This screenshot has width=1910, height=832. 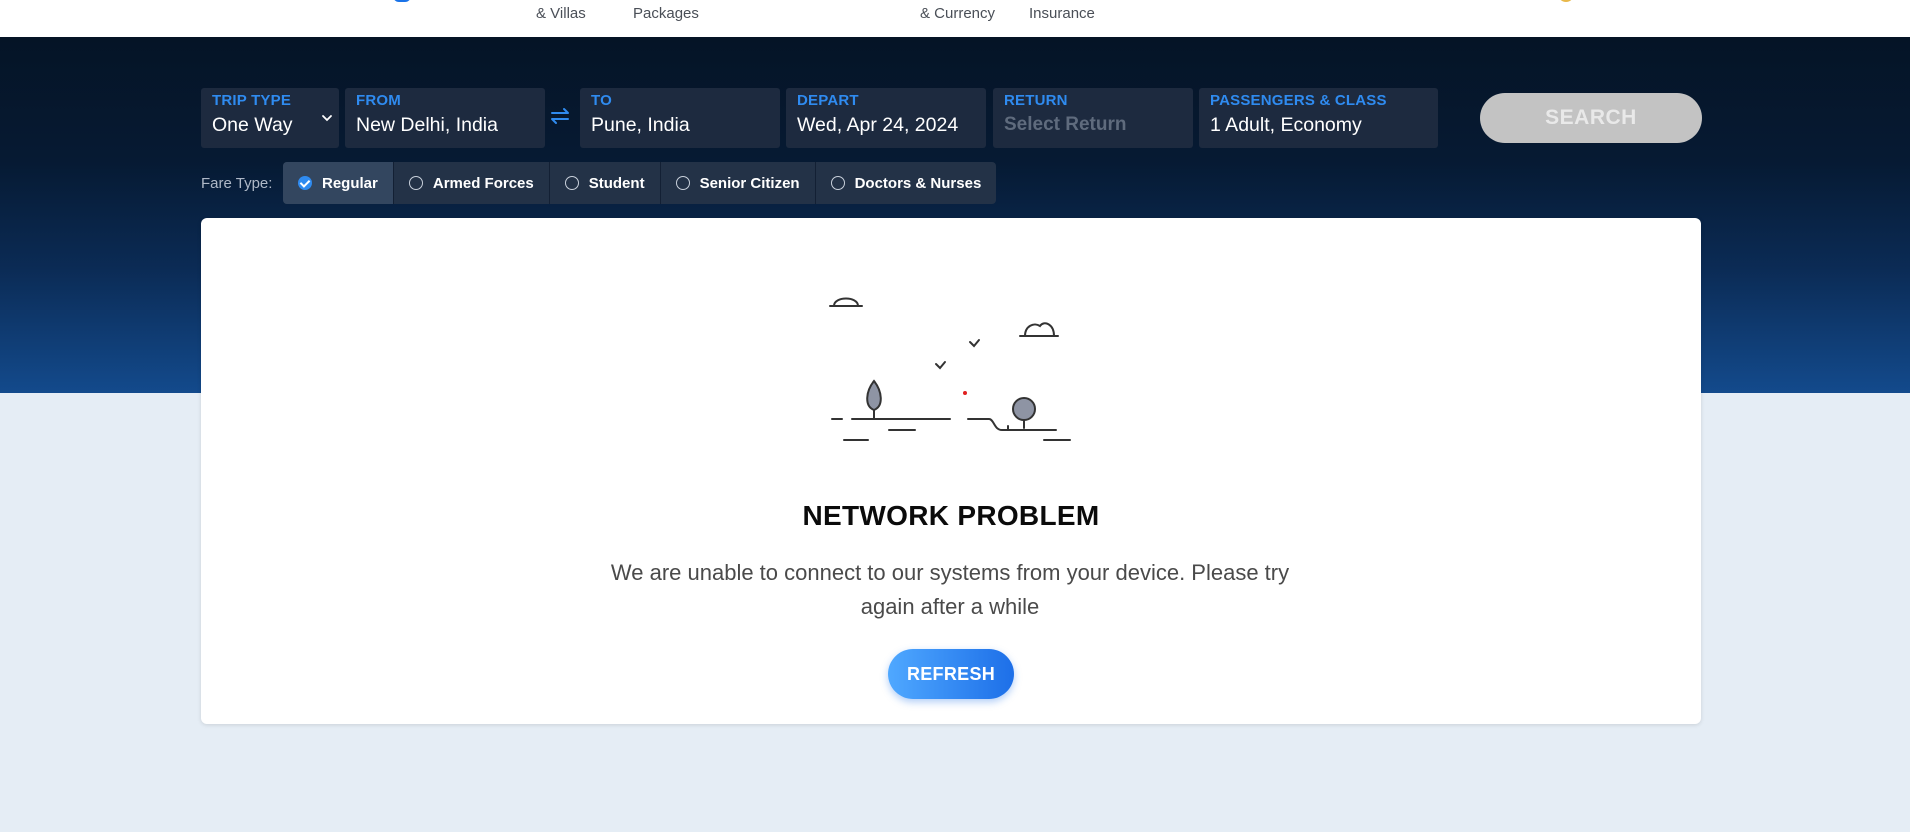 I want to click on fare-option-armed-forces: Armed Forces, so click(x=472, y=183).